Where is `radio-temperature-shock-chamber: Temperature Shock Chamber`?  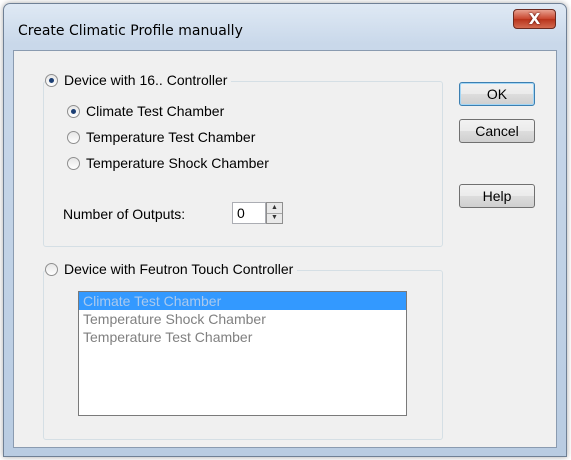 radio-temperature-shock-chamber: Temperature Shock Chamber is located at coordinates (170, 163).